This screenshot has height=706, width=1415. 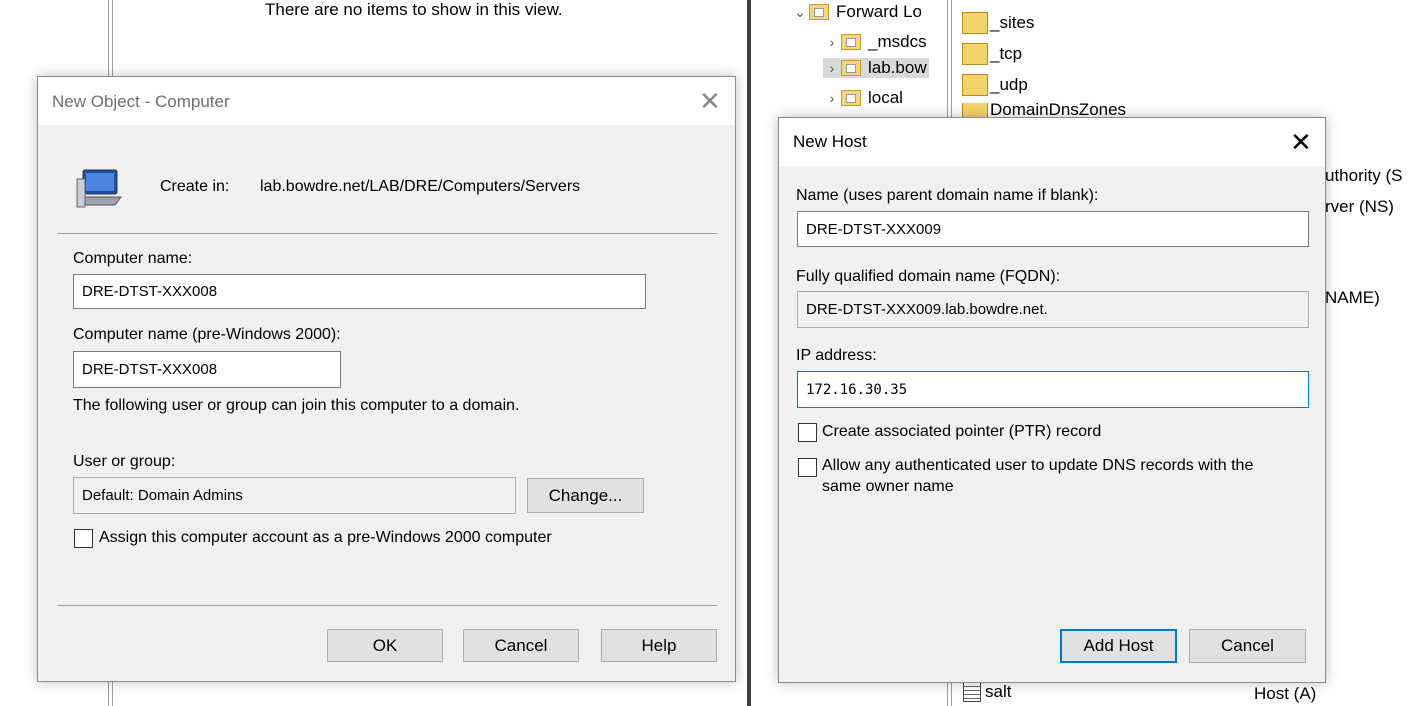 I want to click on pre2000-name-label: Computer name (pre-Windows 2000):, so click(x=207, y=334).